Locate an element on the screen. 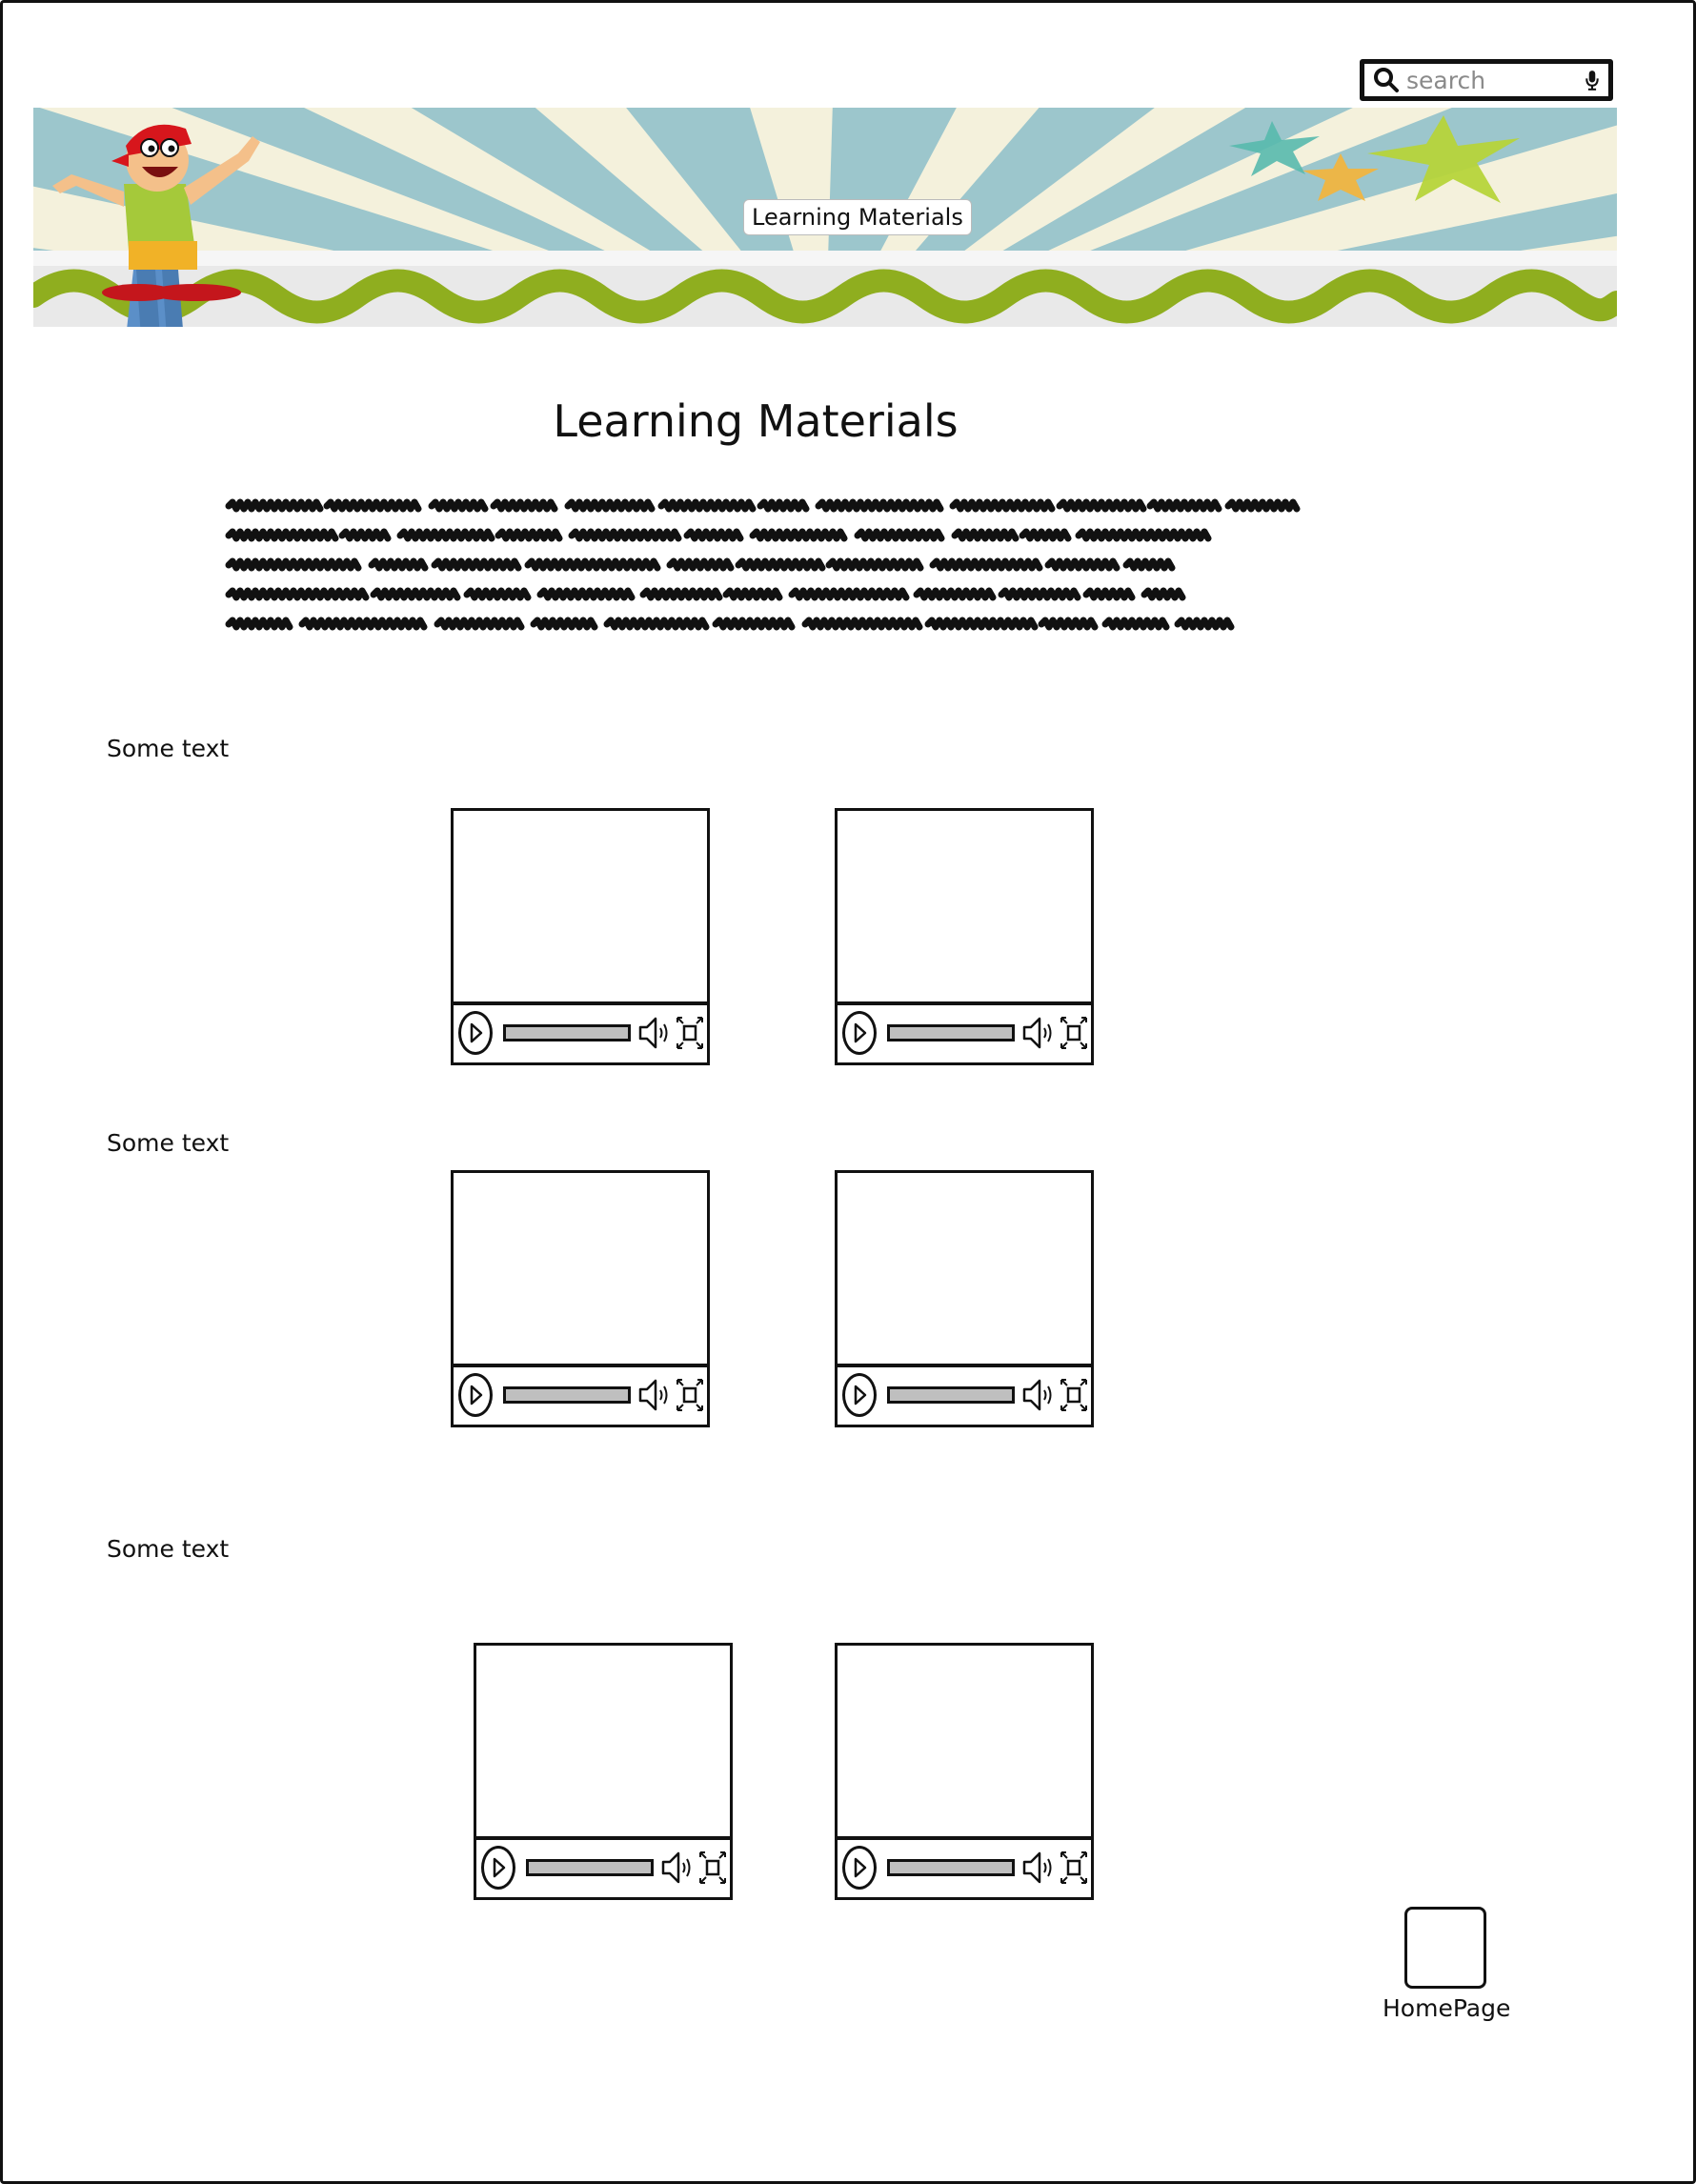 This screenshot has height=2184, width=1696. homepage-icon is located at coordinates (1445, 1948).